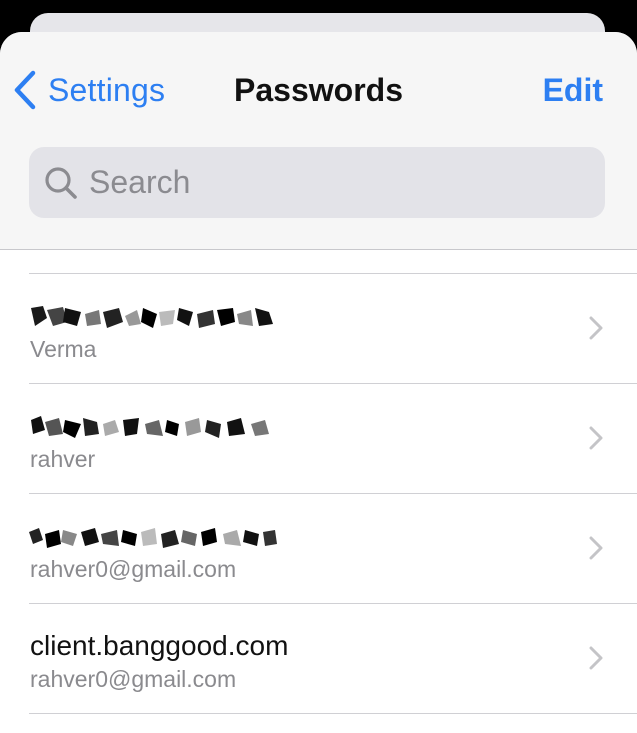 The width and height of the screenshot is (637, 733). I want to click on search-icon, so click(61, 183).